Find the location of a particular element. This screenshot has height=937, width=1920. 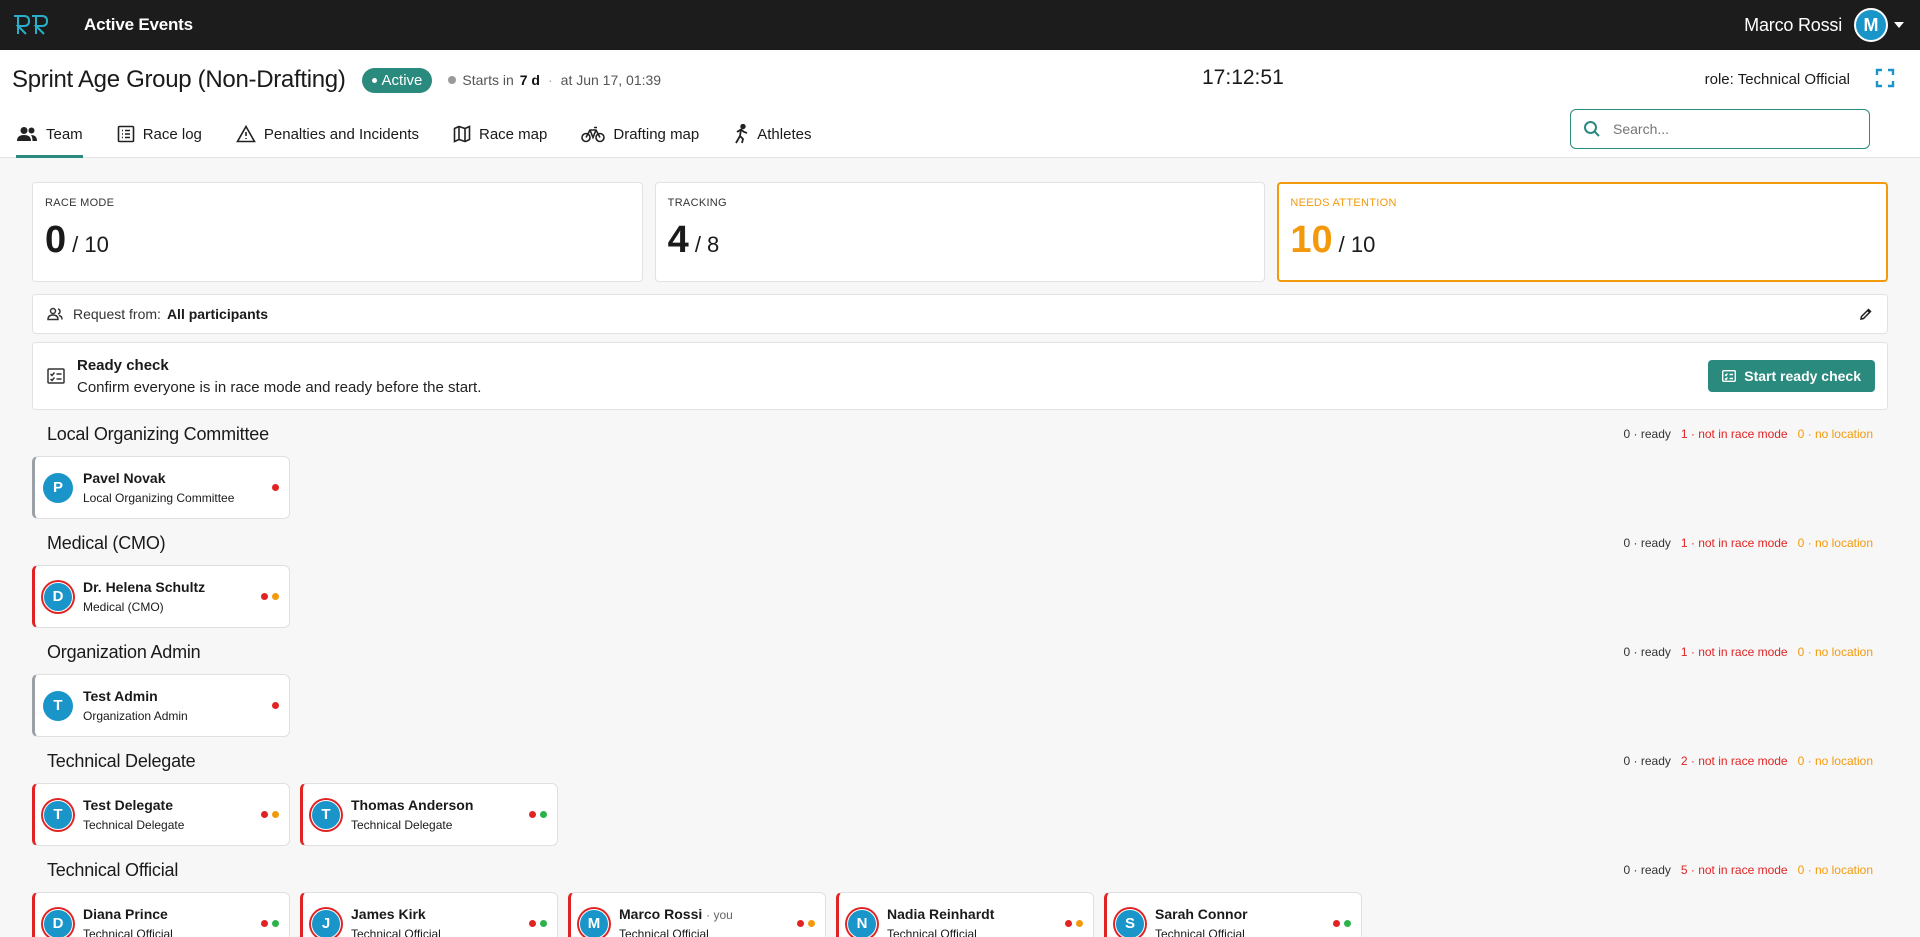

edit-icon is located at coordinates (1866, 314).